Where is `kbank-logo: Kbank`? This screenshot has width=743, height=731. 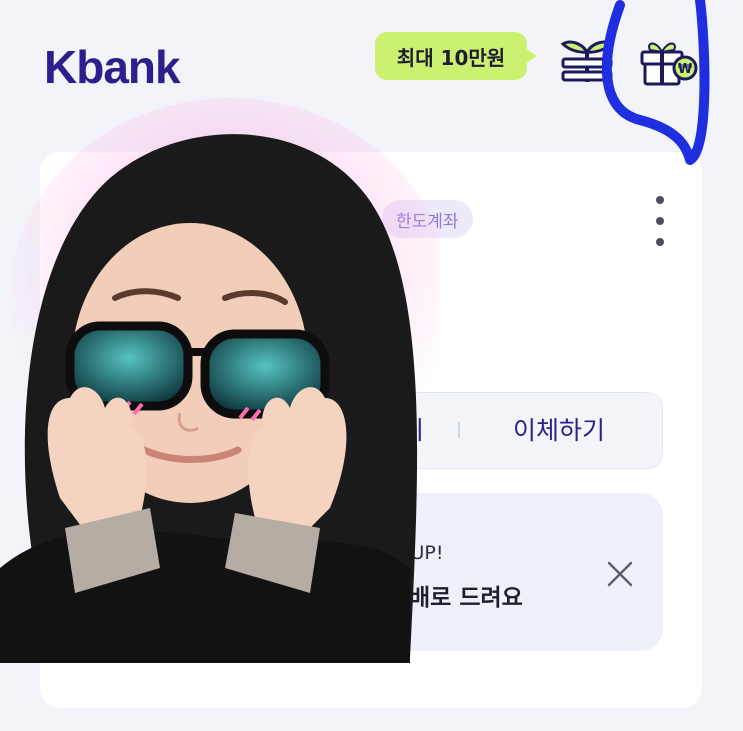
kbank-logo: Kbank is located at coordinates (112, 67).